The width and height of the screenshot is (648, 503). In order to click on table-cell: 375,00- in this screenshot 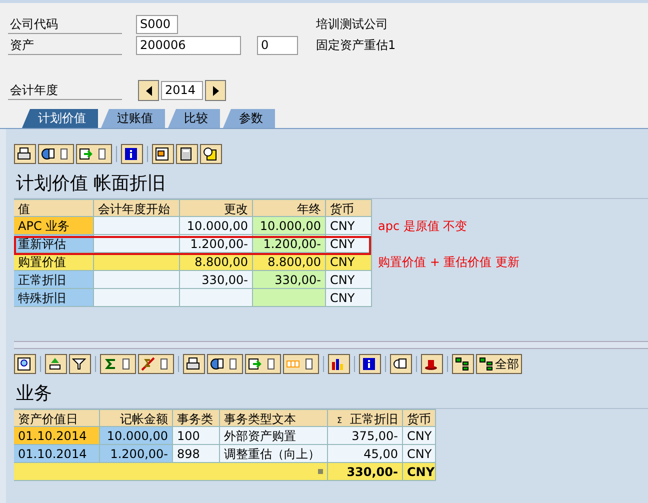, I will do `click(365, 436)`.